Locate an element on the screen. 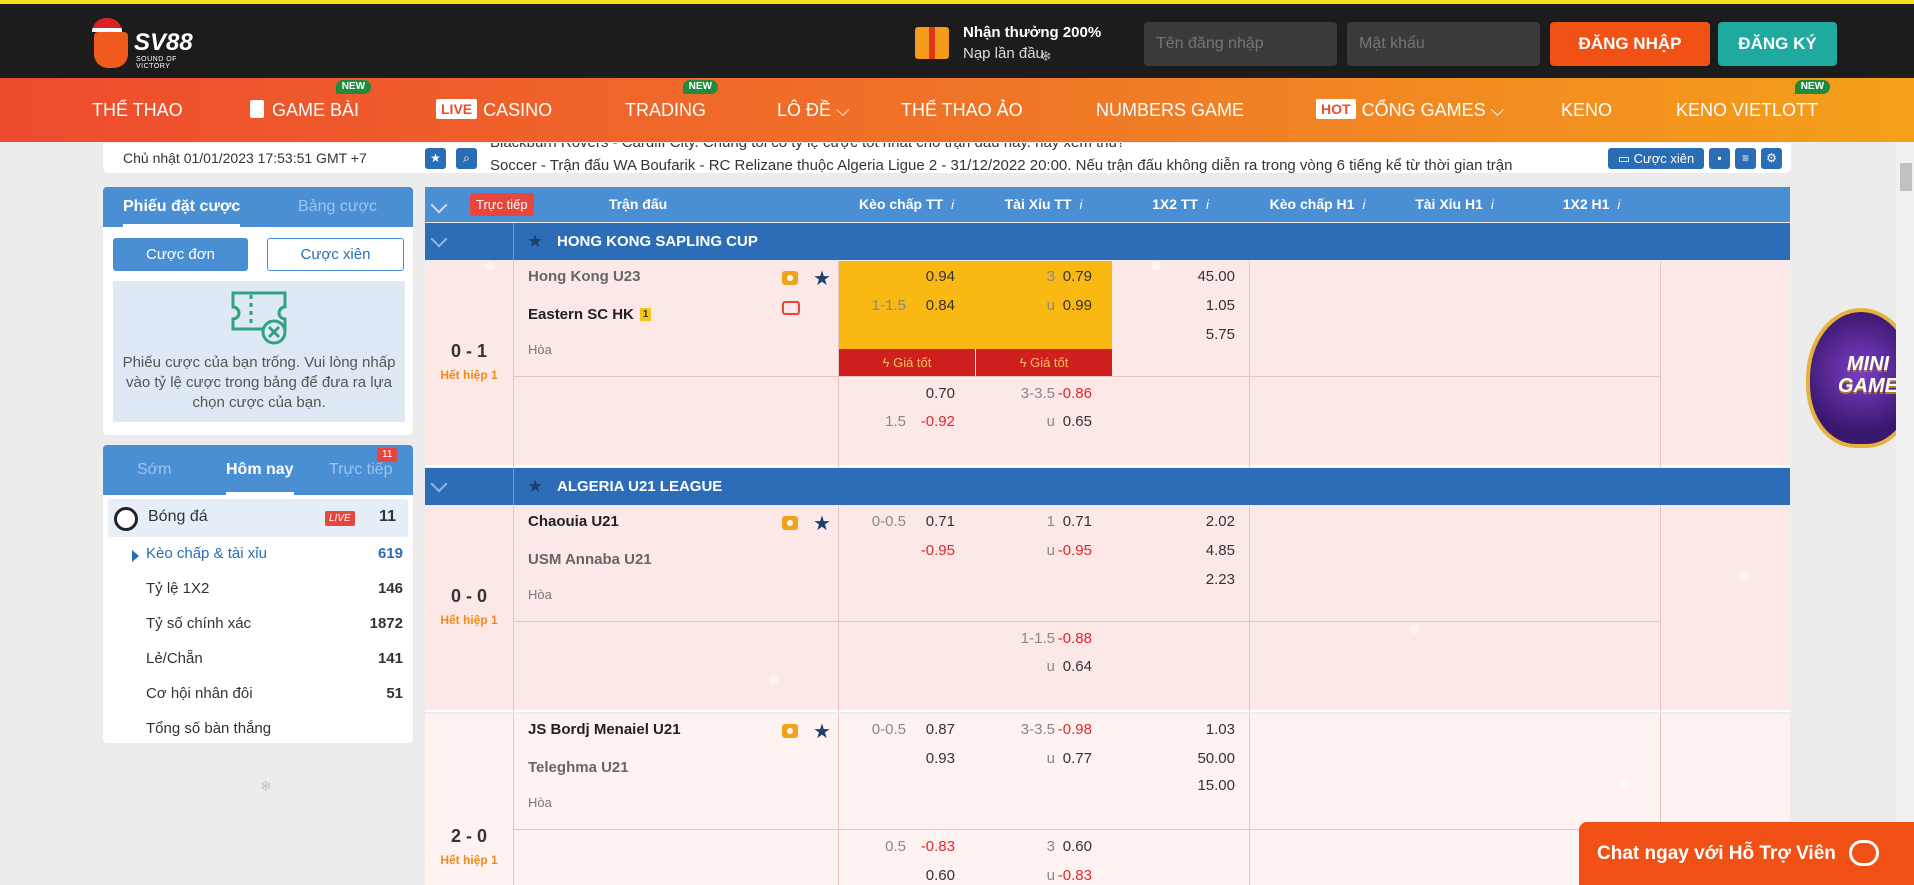  logo: SV88 SOUND OF VICTORY is located at coordinates (150, 44).